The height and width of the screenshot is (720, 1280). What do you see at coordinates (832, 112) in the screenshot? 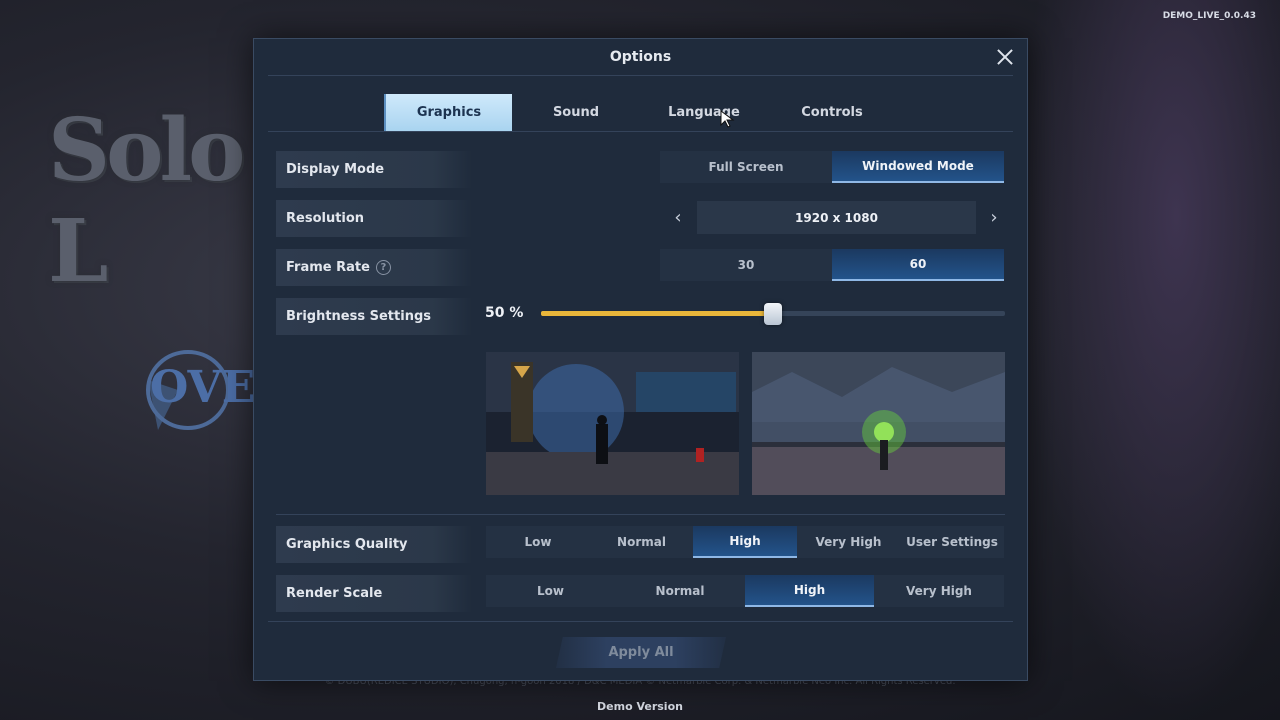
I see `tab-controls: Controls` at bounding box center [832, 112].